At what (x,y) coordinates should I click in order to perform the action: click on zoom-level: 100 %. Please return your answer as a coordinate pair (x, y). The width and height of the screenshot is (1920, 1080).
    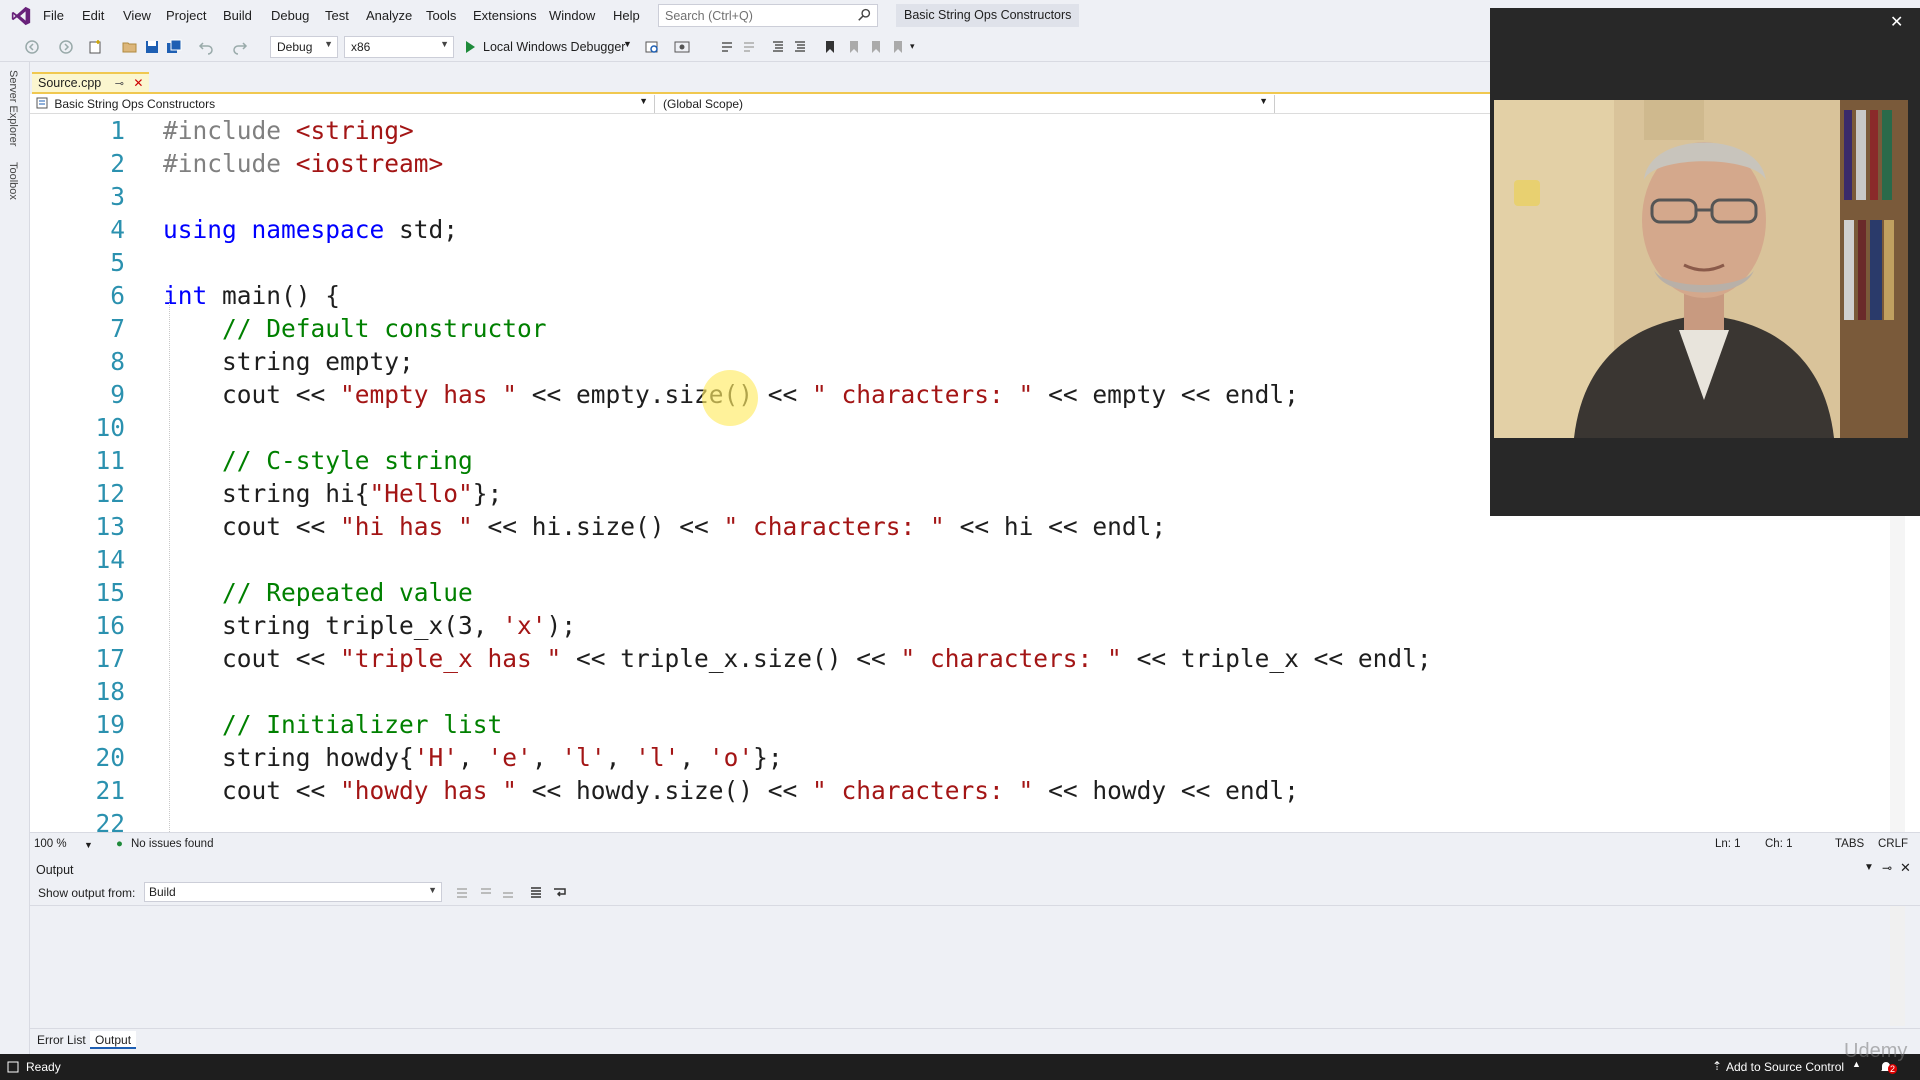
    Looking at the image, I should click on (50, 844).